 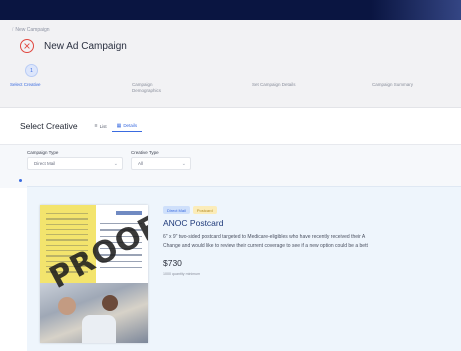 I want to click on campaign-type-label: Campaign Type, so click(x=43, y=152).